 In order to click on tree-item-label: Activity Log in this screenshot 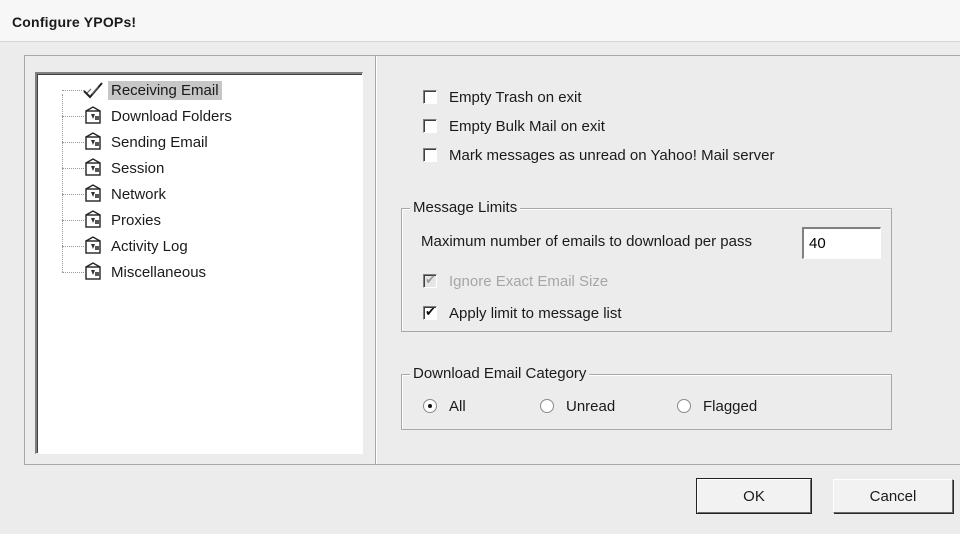, I will do `click(149, 246)`.